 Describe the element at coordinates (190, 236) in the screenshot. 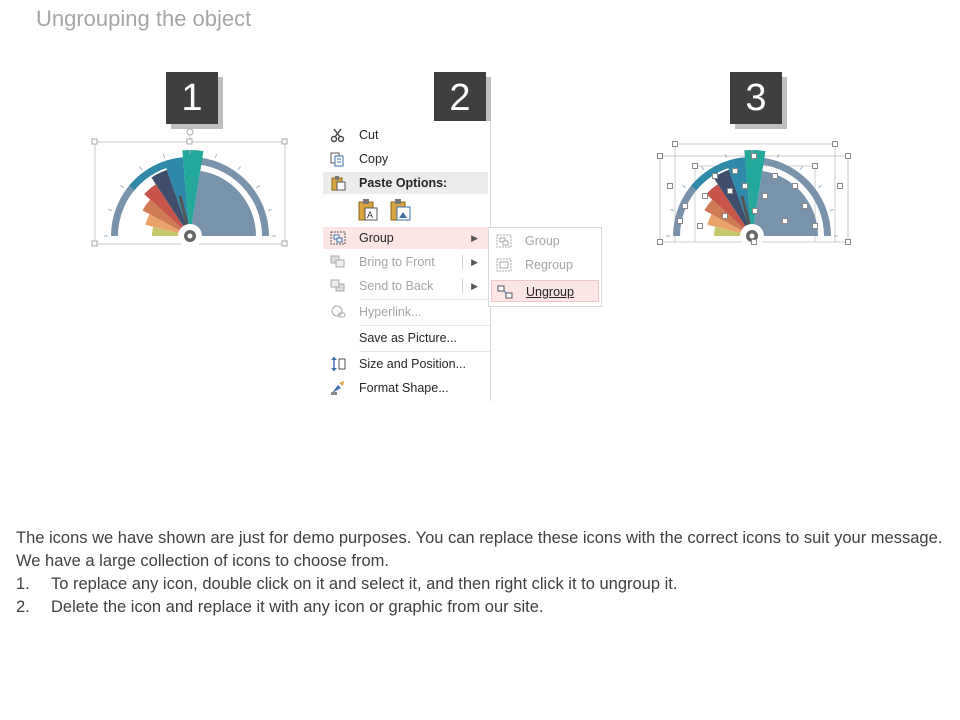

I see `gauge-hub-dot` at that location.